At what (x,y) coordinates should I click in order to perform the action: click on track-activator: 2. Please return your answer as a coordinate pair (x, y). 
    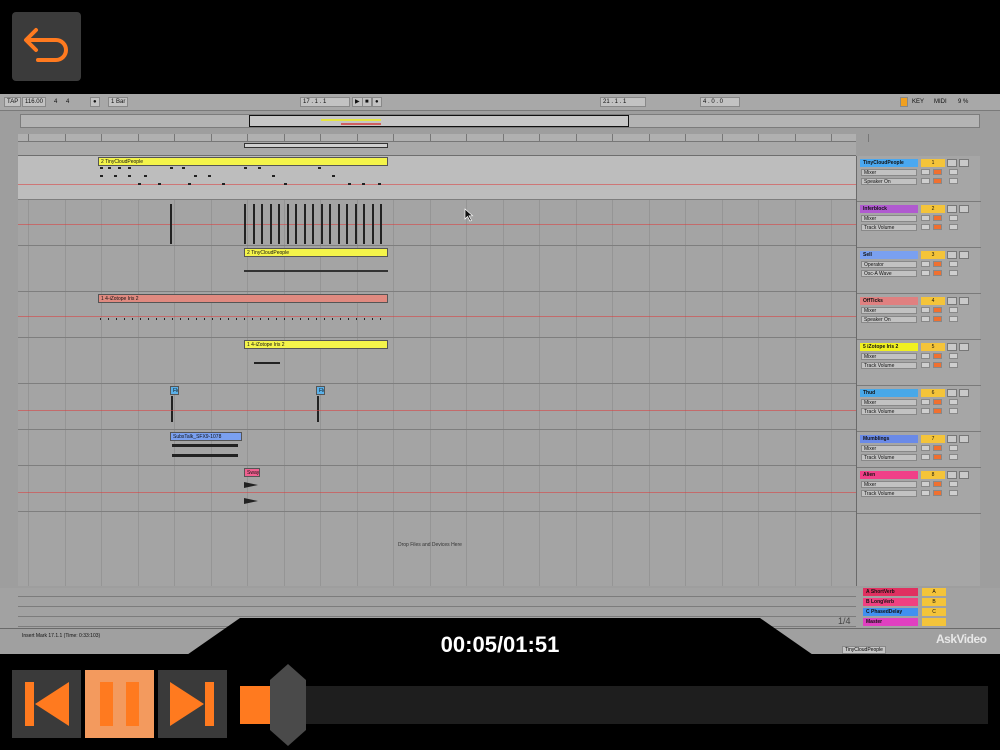
    Looking at the image, I should click on (933, 209).